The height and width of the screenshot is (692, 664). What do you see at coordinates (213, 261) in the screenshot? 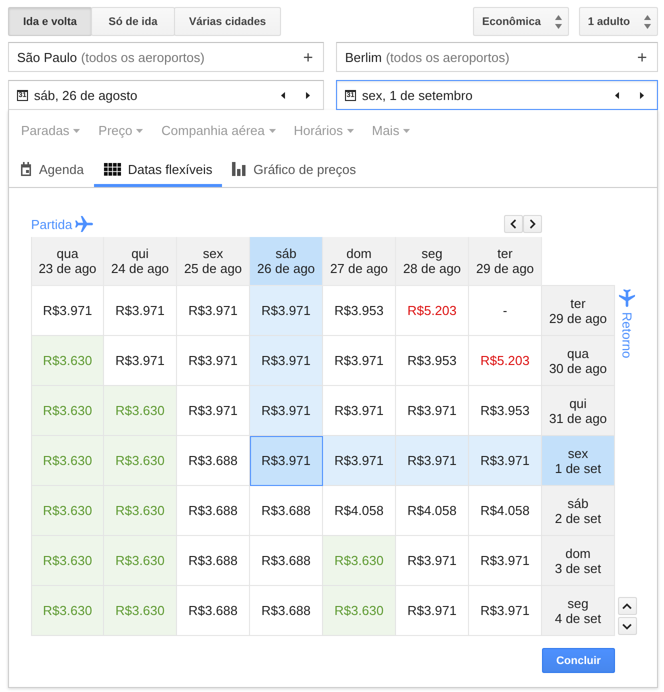
I see `departure-date-header: sex 25 de ago` at bounding box center [213, 261].